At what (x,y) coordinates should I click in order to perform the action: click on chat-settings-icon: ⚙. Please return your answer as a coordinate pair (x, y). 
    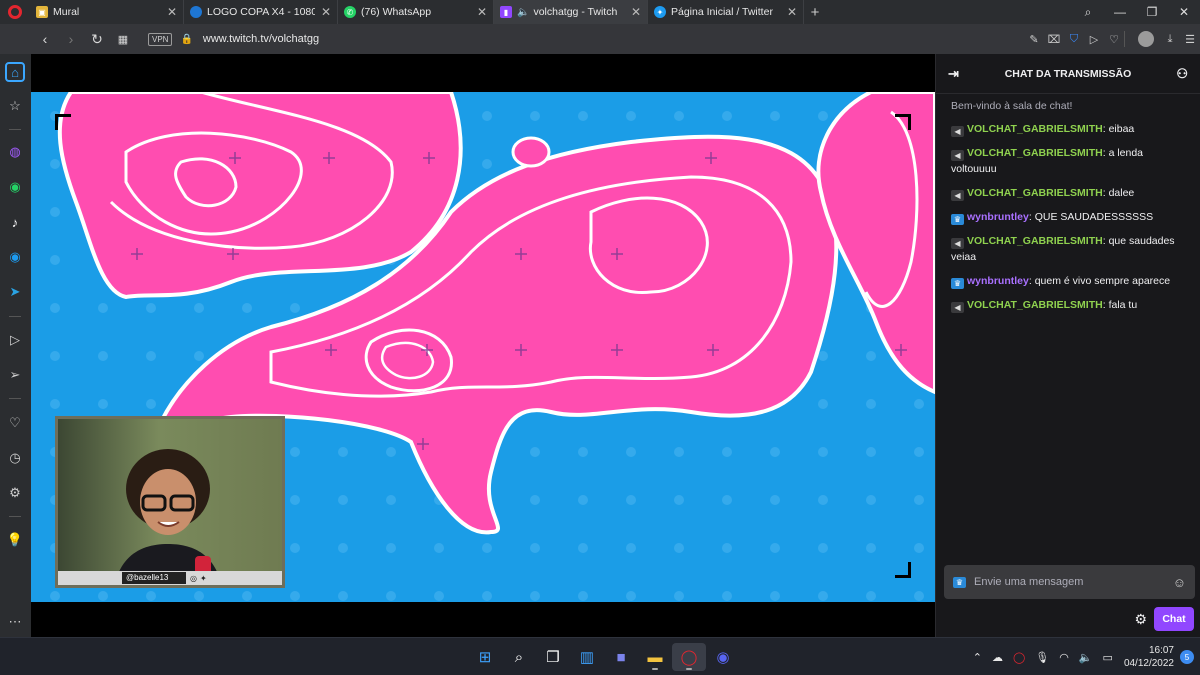
    Looking at the image, I should click on (1140, 619).